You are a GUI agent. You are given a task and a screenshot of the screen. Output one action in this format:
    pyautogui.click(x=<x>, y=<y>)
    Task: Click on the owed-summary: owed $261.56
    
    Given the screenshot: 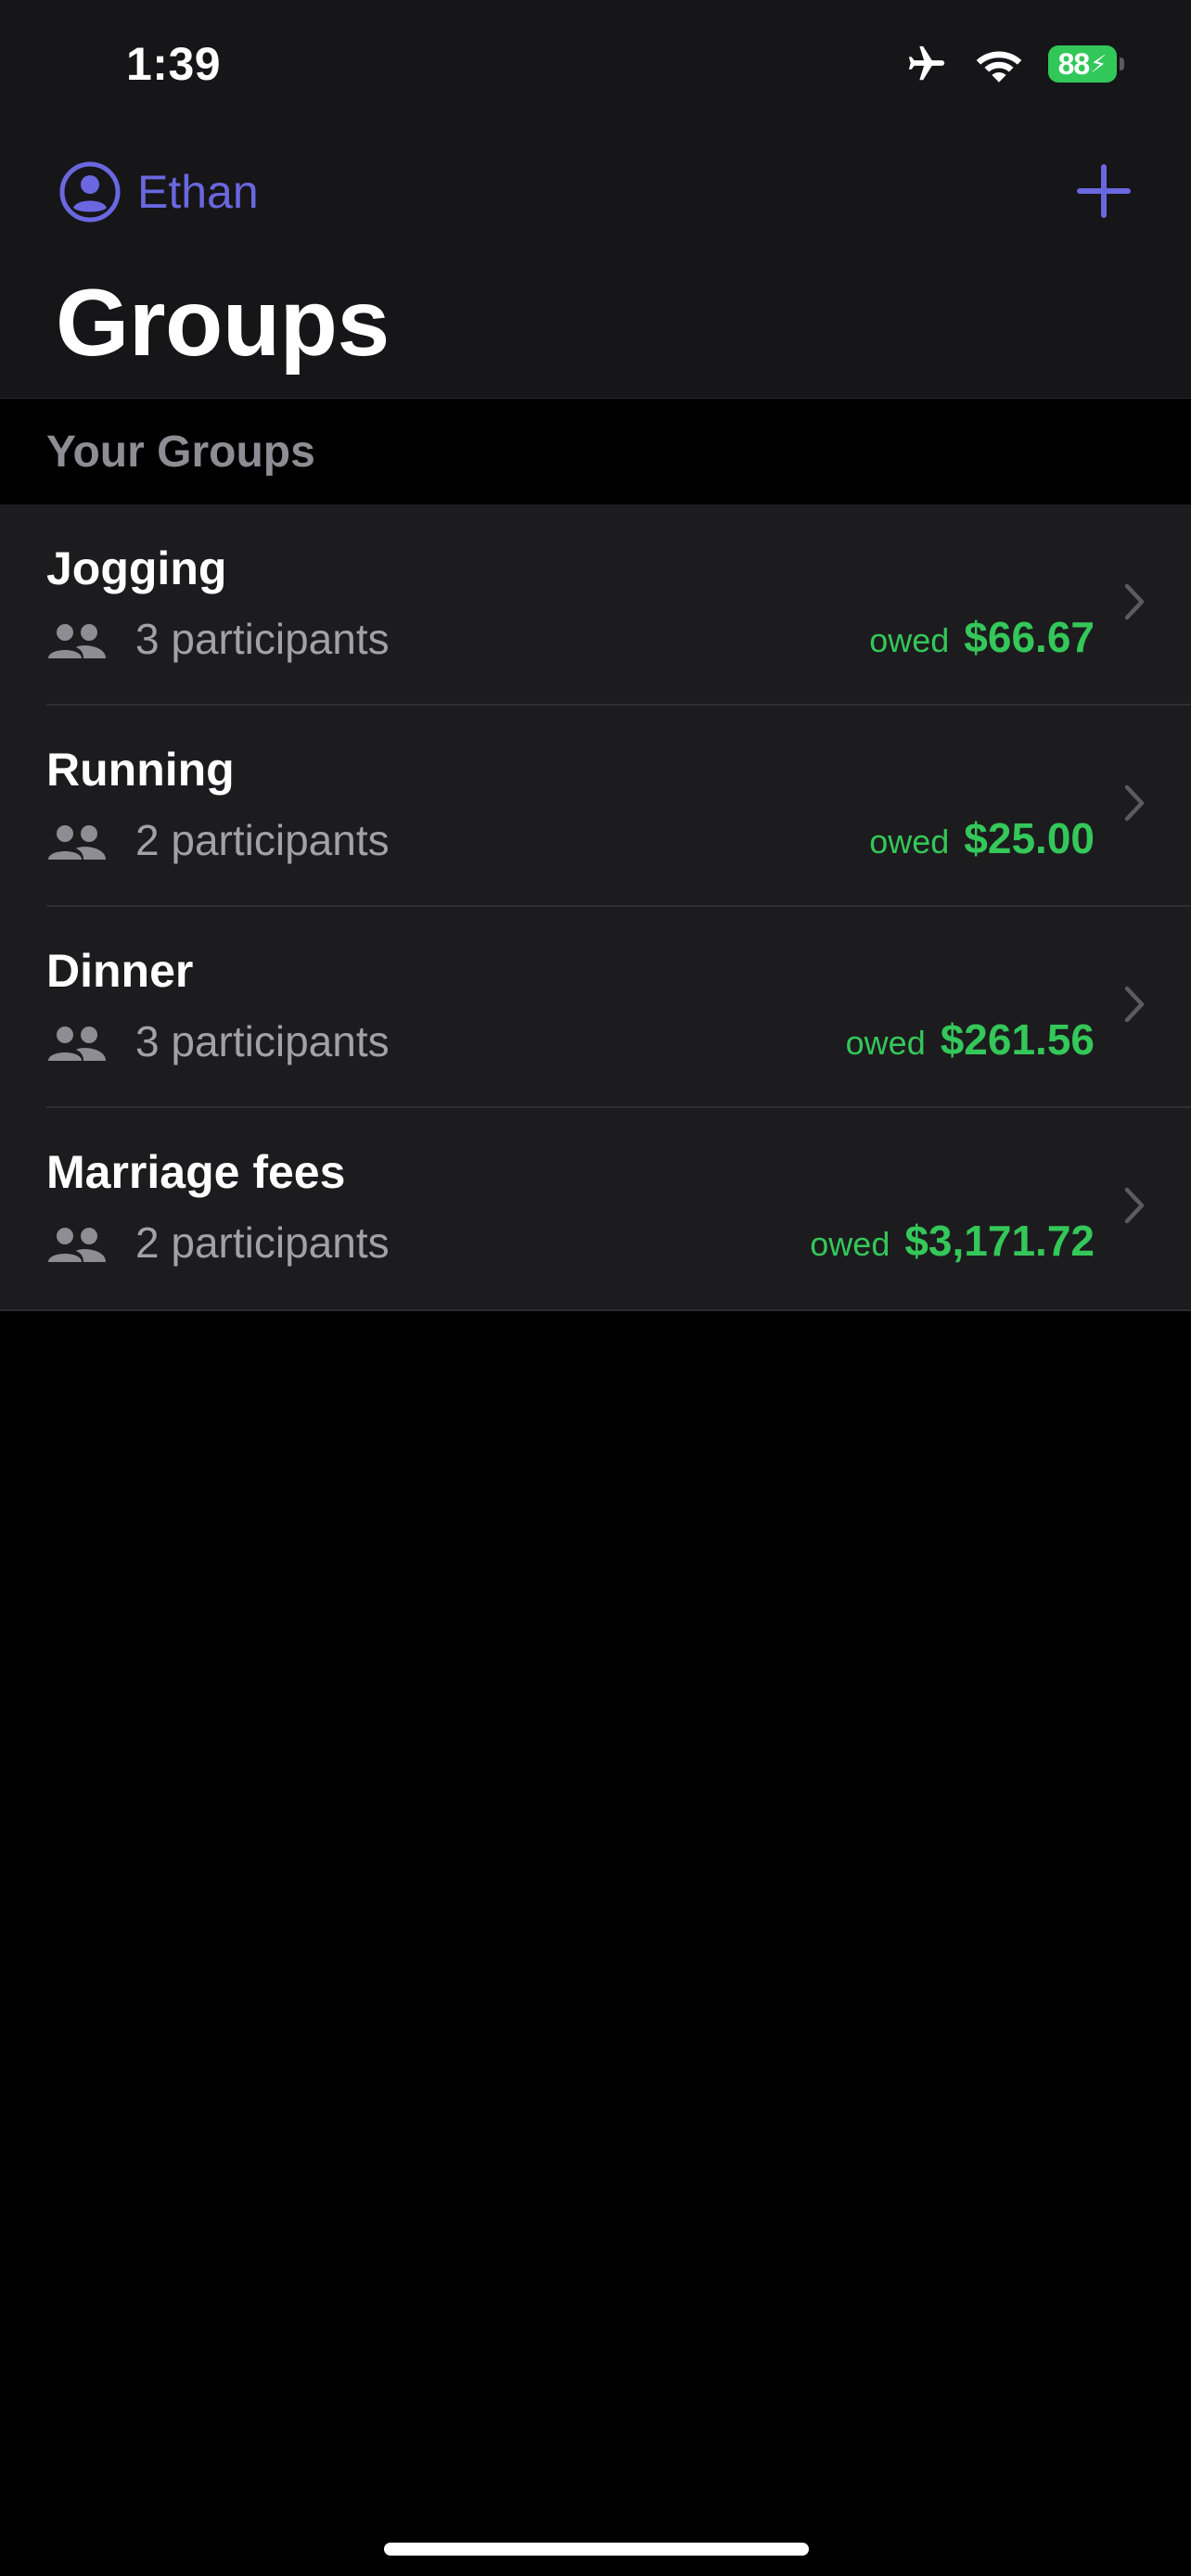 What is the action you would take?
    pyautogui.click(x=970, y=1039)
    